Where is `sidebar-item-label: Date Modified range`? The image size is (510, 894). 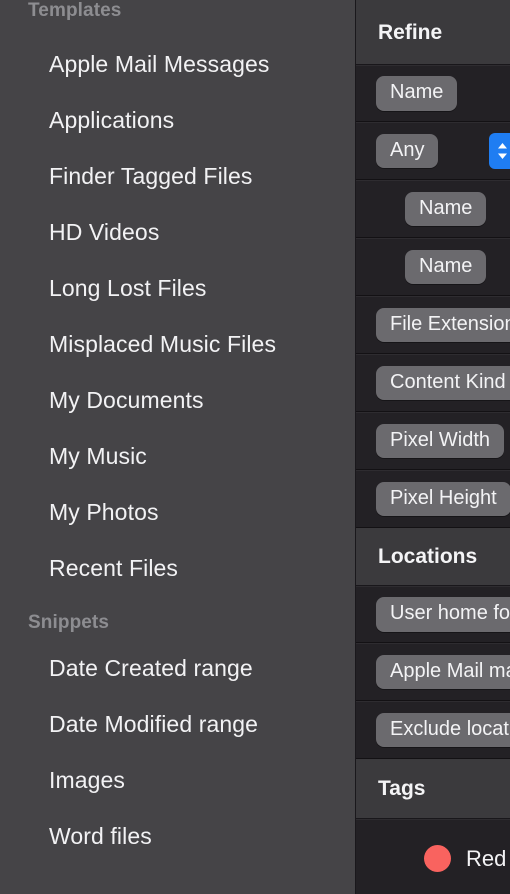 sidebar-item-label: Date Modified range is located at coordinates (154, 723).